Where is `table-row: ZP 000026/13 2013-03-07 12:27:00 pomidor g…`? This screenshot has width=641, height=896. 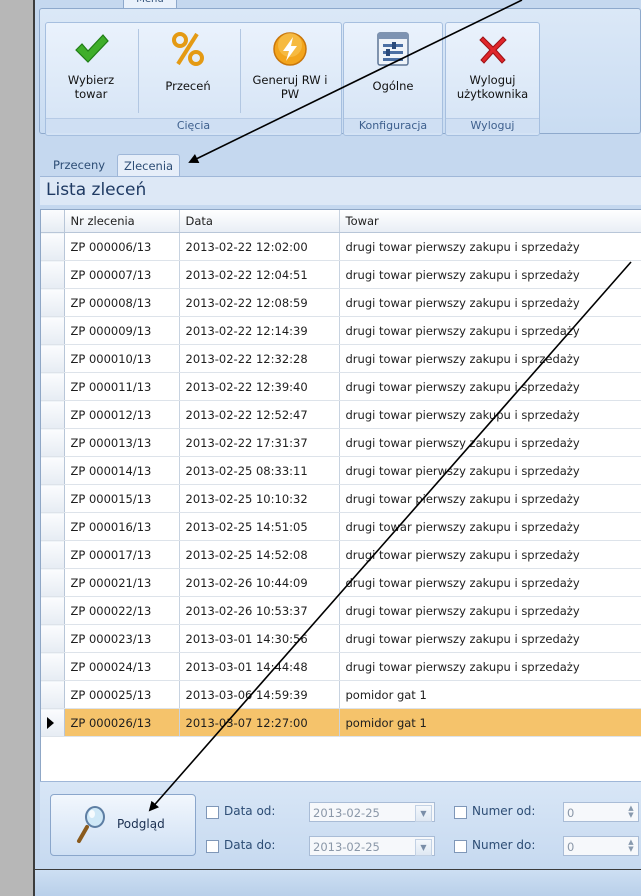 table-row: ZP 000026/13 2013-03-07 12:27:00 pomidor g… is located at coordinates (341, 722).